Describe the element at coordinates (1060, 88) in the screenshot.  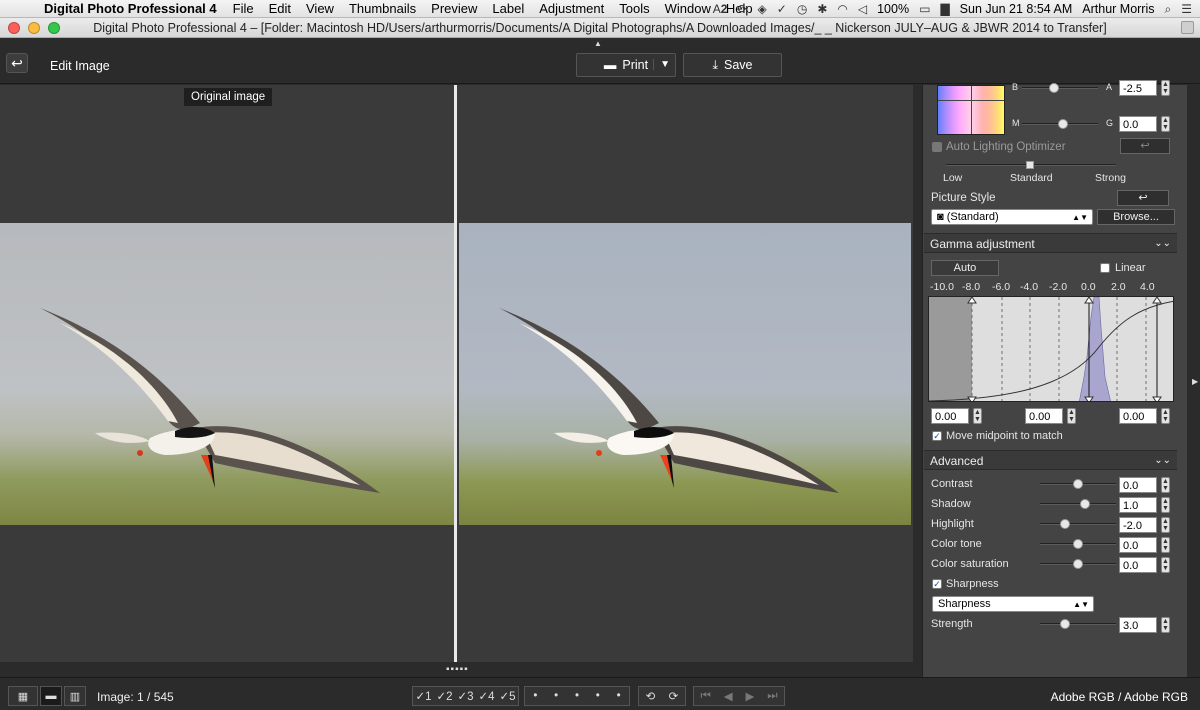
I see `ba-slider` at that location.